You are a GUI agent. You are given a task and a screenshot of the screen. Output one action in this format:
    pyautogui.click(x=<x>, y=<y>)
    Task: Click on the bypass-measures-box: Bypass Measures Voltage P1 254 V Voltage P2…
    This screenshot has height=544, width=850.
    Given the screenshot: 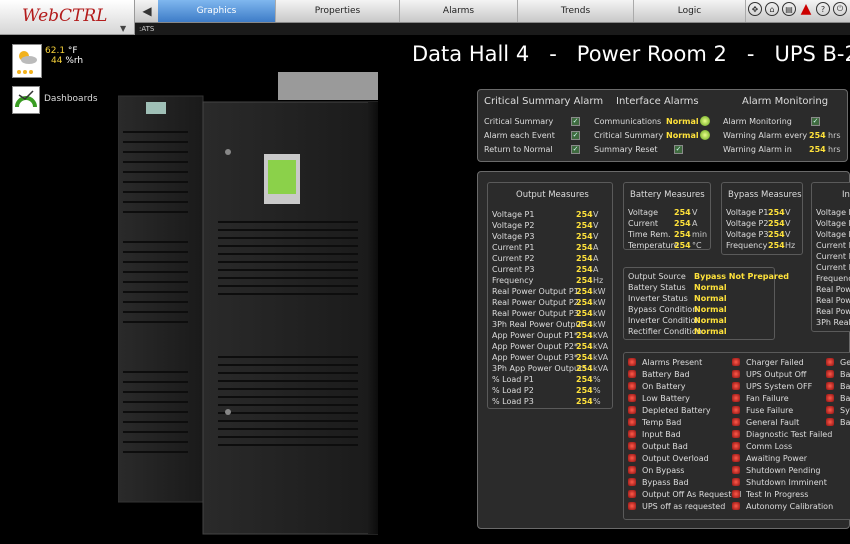 What is the action you would take?
    pyautogui.click(x=762, y=218)
    